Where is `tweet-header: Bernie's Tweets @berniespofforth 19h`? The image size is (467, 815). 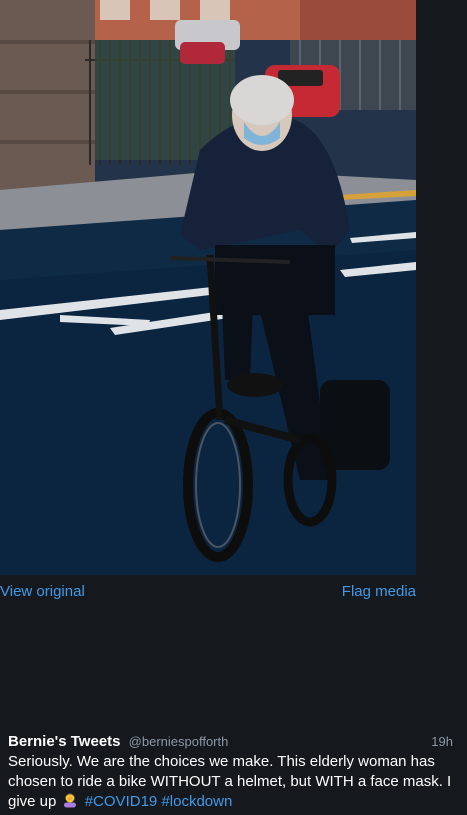
tweet-header: Bernie's Tweets @berniespofforth 19h is located at coordinates (231, 742).